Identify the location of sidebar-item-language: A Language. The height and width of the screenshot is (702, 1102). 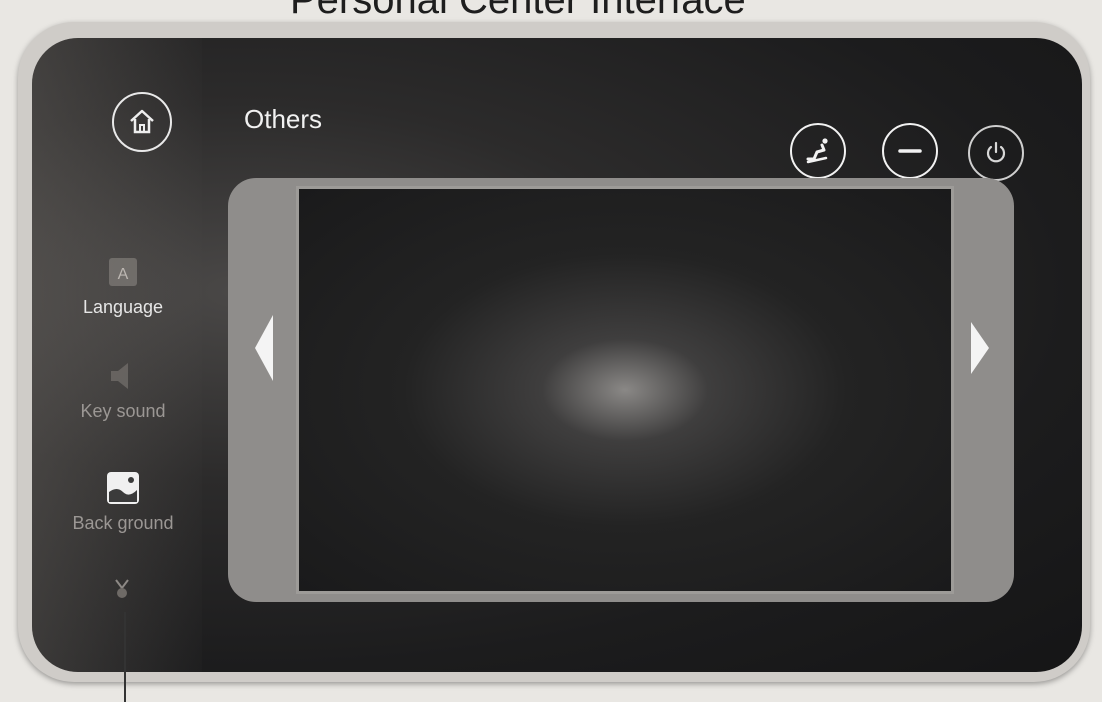
(123, 284).